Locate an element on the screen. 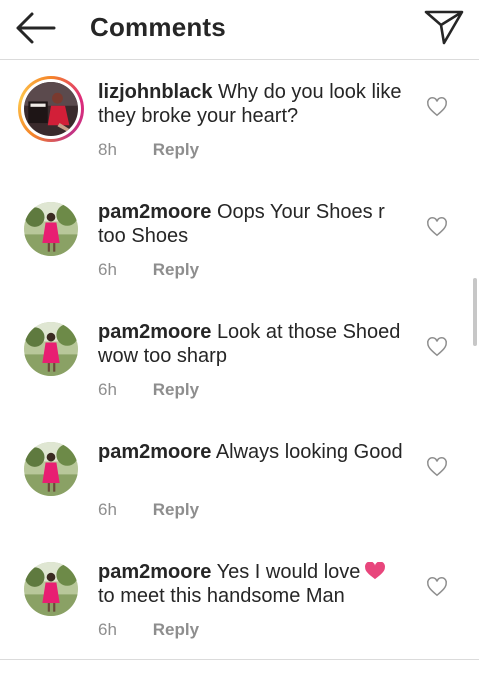 Image resolution: width=479 pixels, height=674 pixels. bottom-divider is located at coordinates (239, 659).